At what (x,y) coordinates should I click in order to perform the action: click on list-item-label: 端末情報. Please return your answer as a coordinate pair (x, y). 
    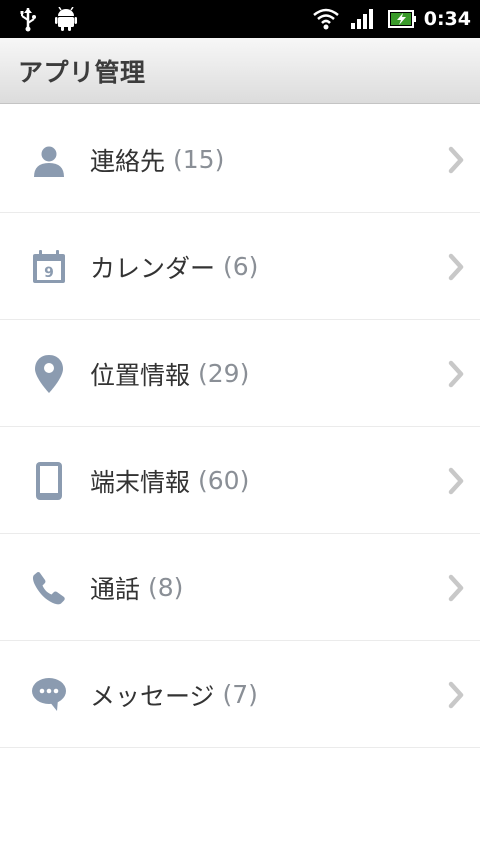
    Looking at the image, I should click on (140, 482).